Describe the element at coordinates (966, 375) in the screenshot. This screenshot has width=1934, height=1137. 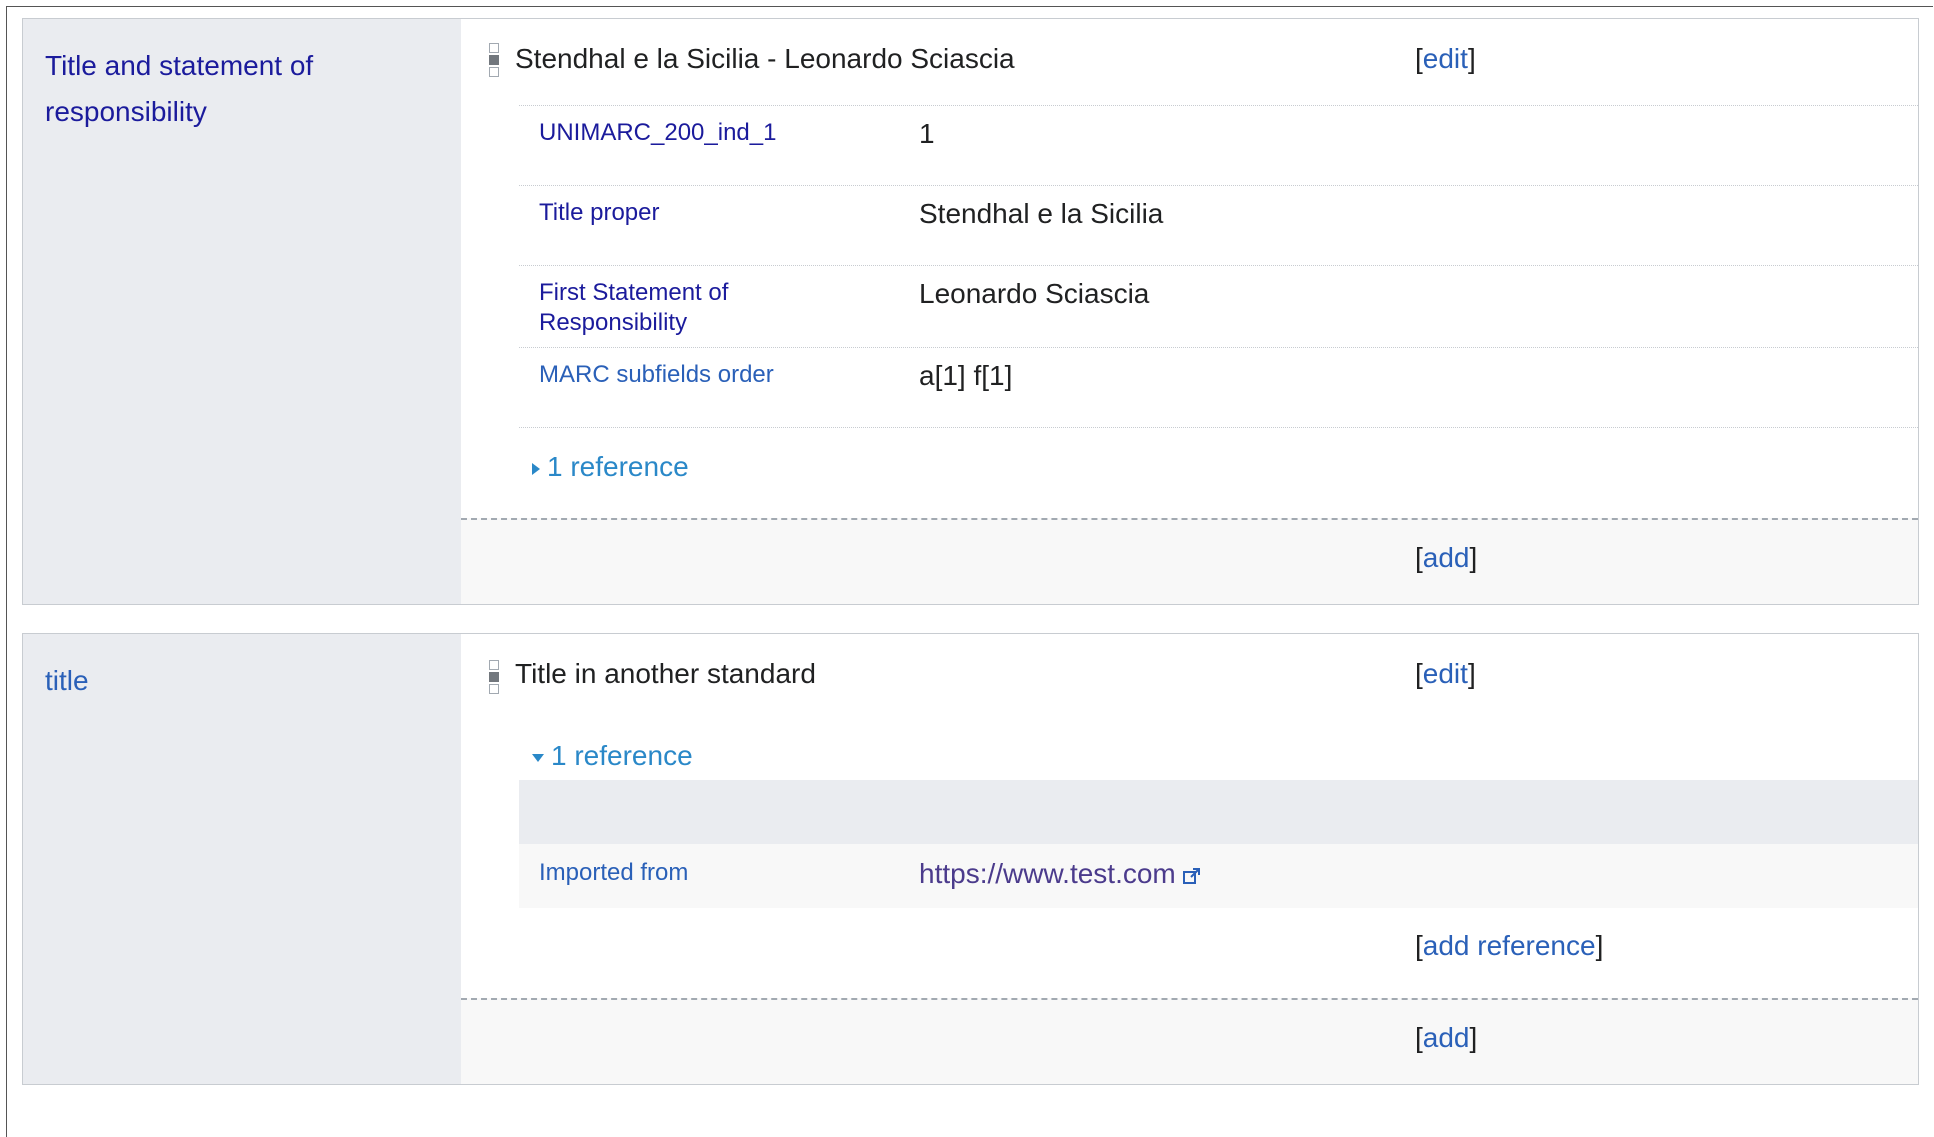
I see `qualifier-value: a[1] f[1]` at that location.